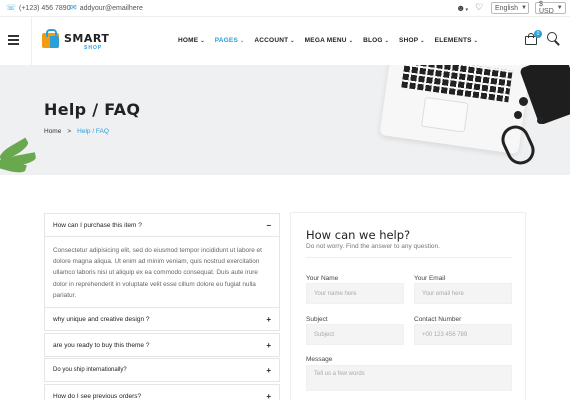 The height and width of the screenshot is (400, 570). What do you see at coordinates (538, 34) in the screenshot?
I see `cart-count-badge: 0` at bounding box center [538, 34].